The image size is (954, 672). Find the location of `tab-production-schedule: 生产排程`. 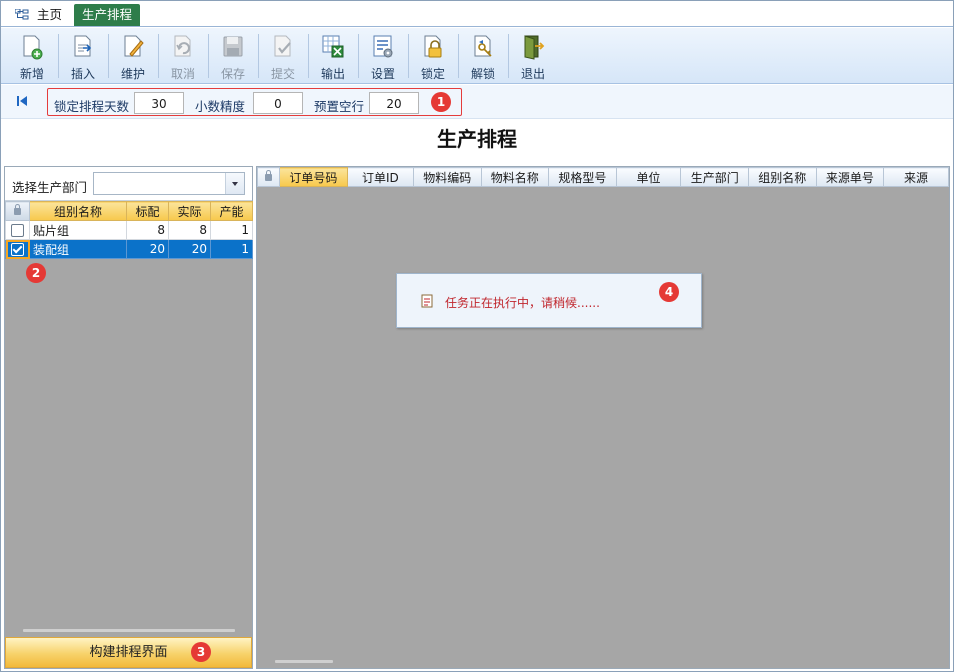

tab-production-schedule: 生产排程 is located at coordinates (107, 15).